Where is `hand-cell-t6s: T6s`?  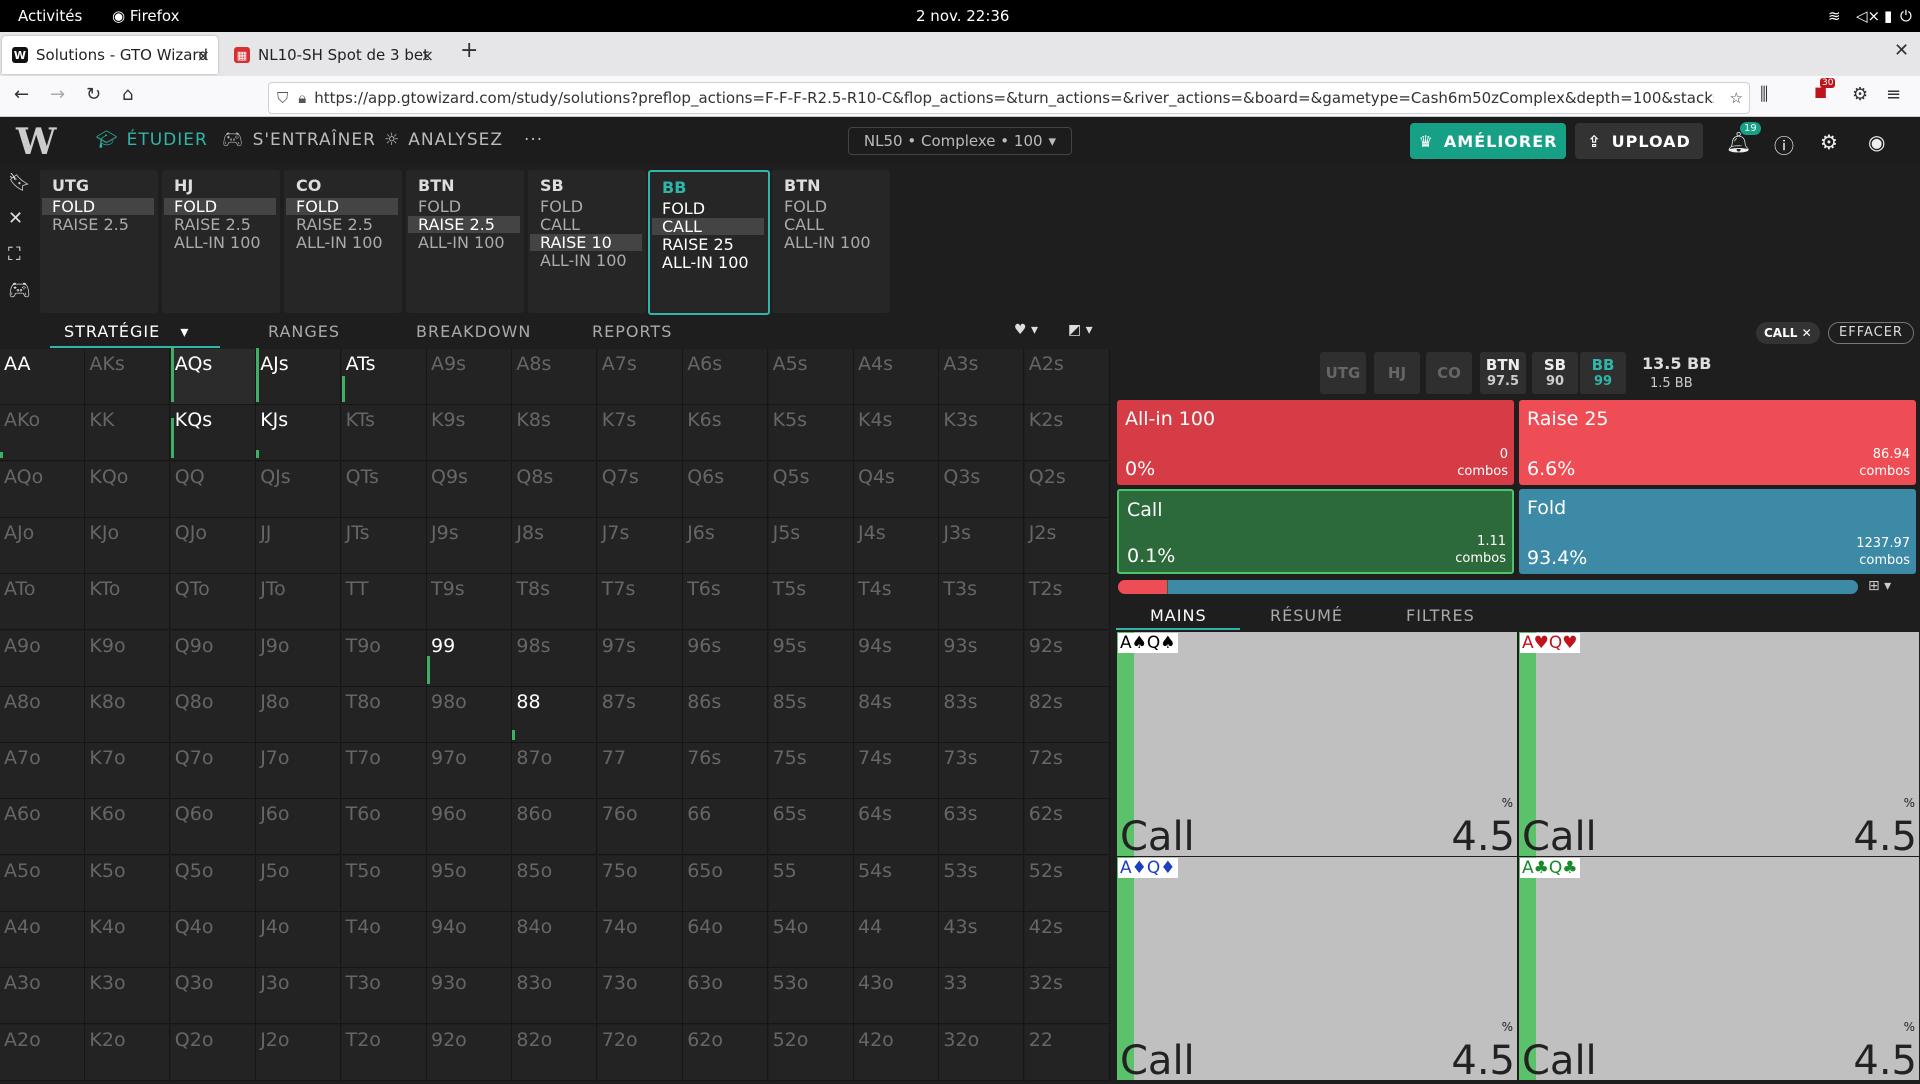 hand-cell-t6s: T6s is located at coordinates (726, 602).